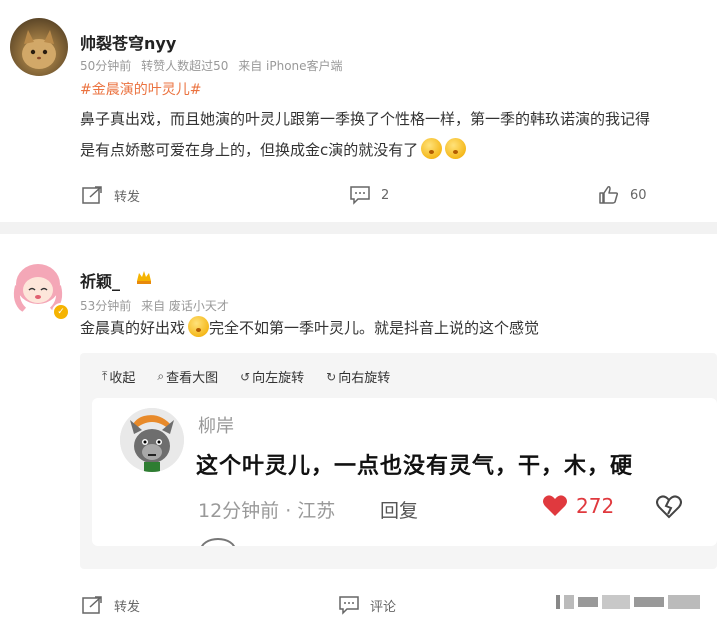 The width and height of the screenshot is (717, 630). I want to click on hashtag-link: #金晨演的叶灵儿#, so click(140, 89).